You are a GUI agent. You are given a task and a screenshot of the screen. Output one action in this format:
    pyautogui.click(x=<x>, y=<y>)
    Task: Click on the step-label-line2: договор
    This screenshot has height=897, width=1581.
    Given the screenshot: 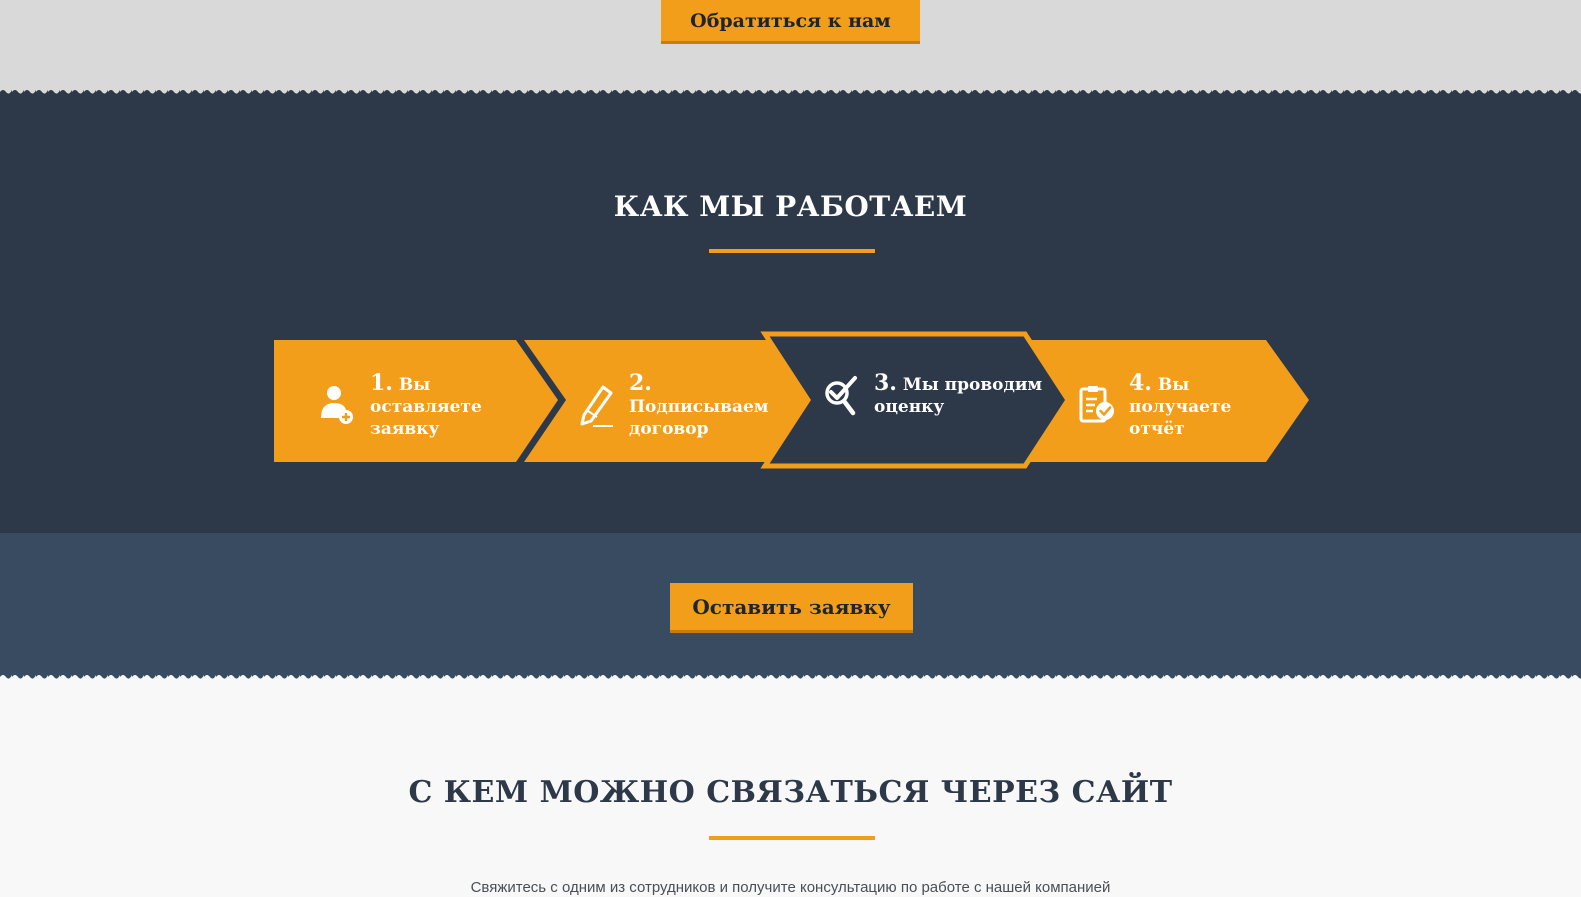 What is the action you would take?
    pyautogui.click(x=669, y=429)
    